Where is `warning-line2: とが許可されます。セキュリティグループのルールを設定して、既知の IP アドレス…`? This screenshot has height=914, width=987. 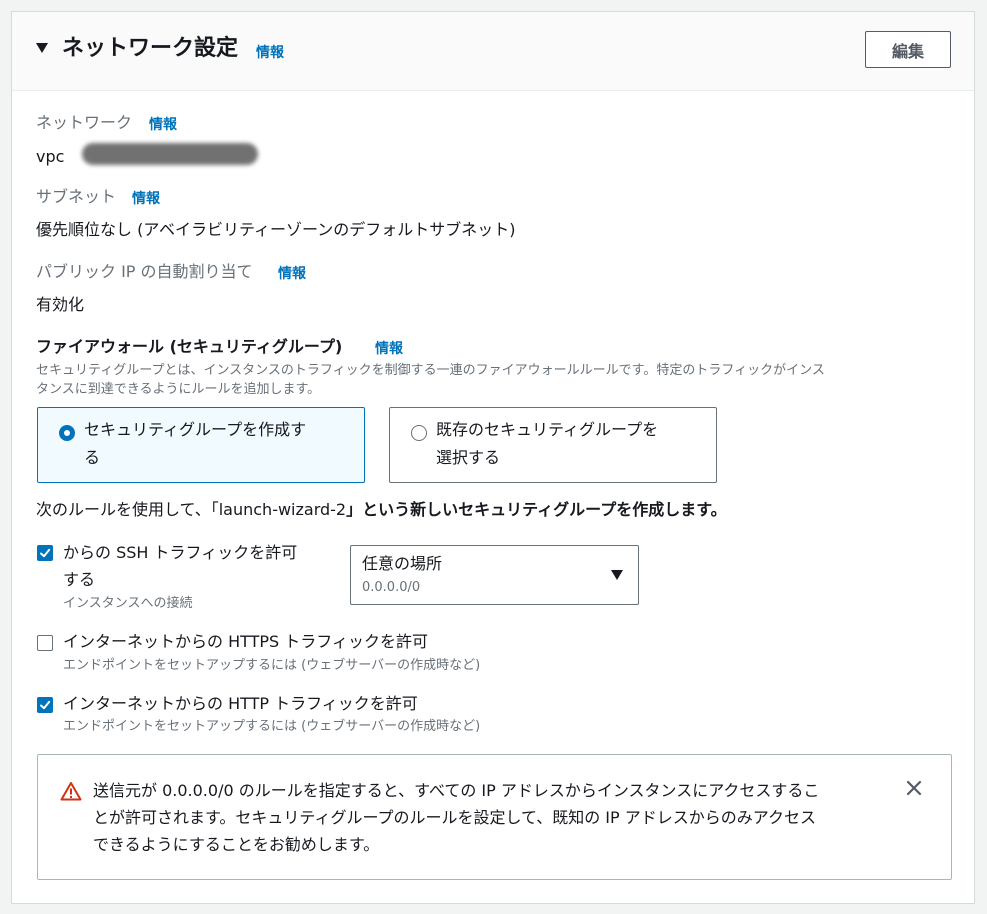 warning-line2: とが許可されます。セキュリティグループのルールを設定して、既知の IP アドレス… is located at coordinates (454, 817).